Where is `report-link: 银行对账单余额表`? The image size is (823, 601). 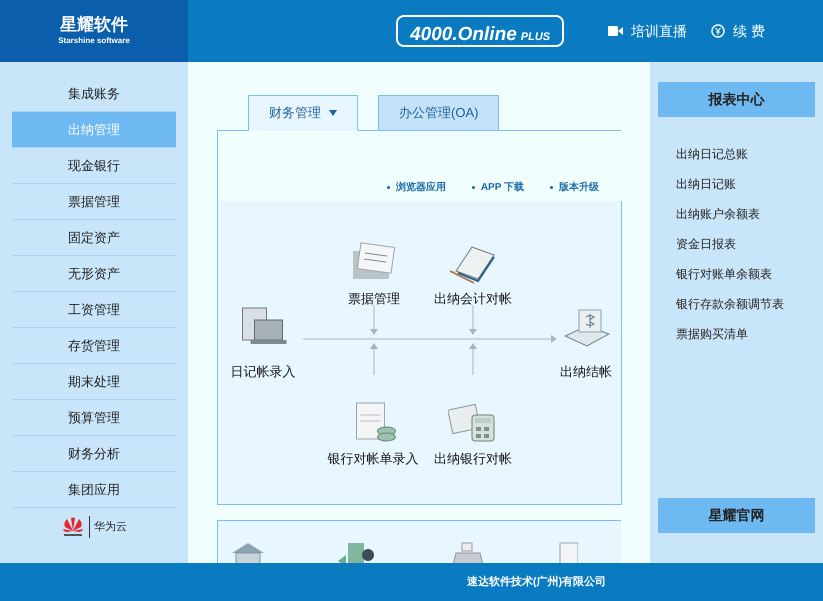 report-link: 银行对账单余额表 is located at coordinates (745, 274).